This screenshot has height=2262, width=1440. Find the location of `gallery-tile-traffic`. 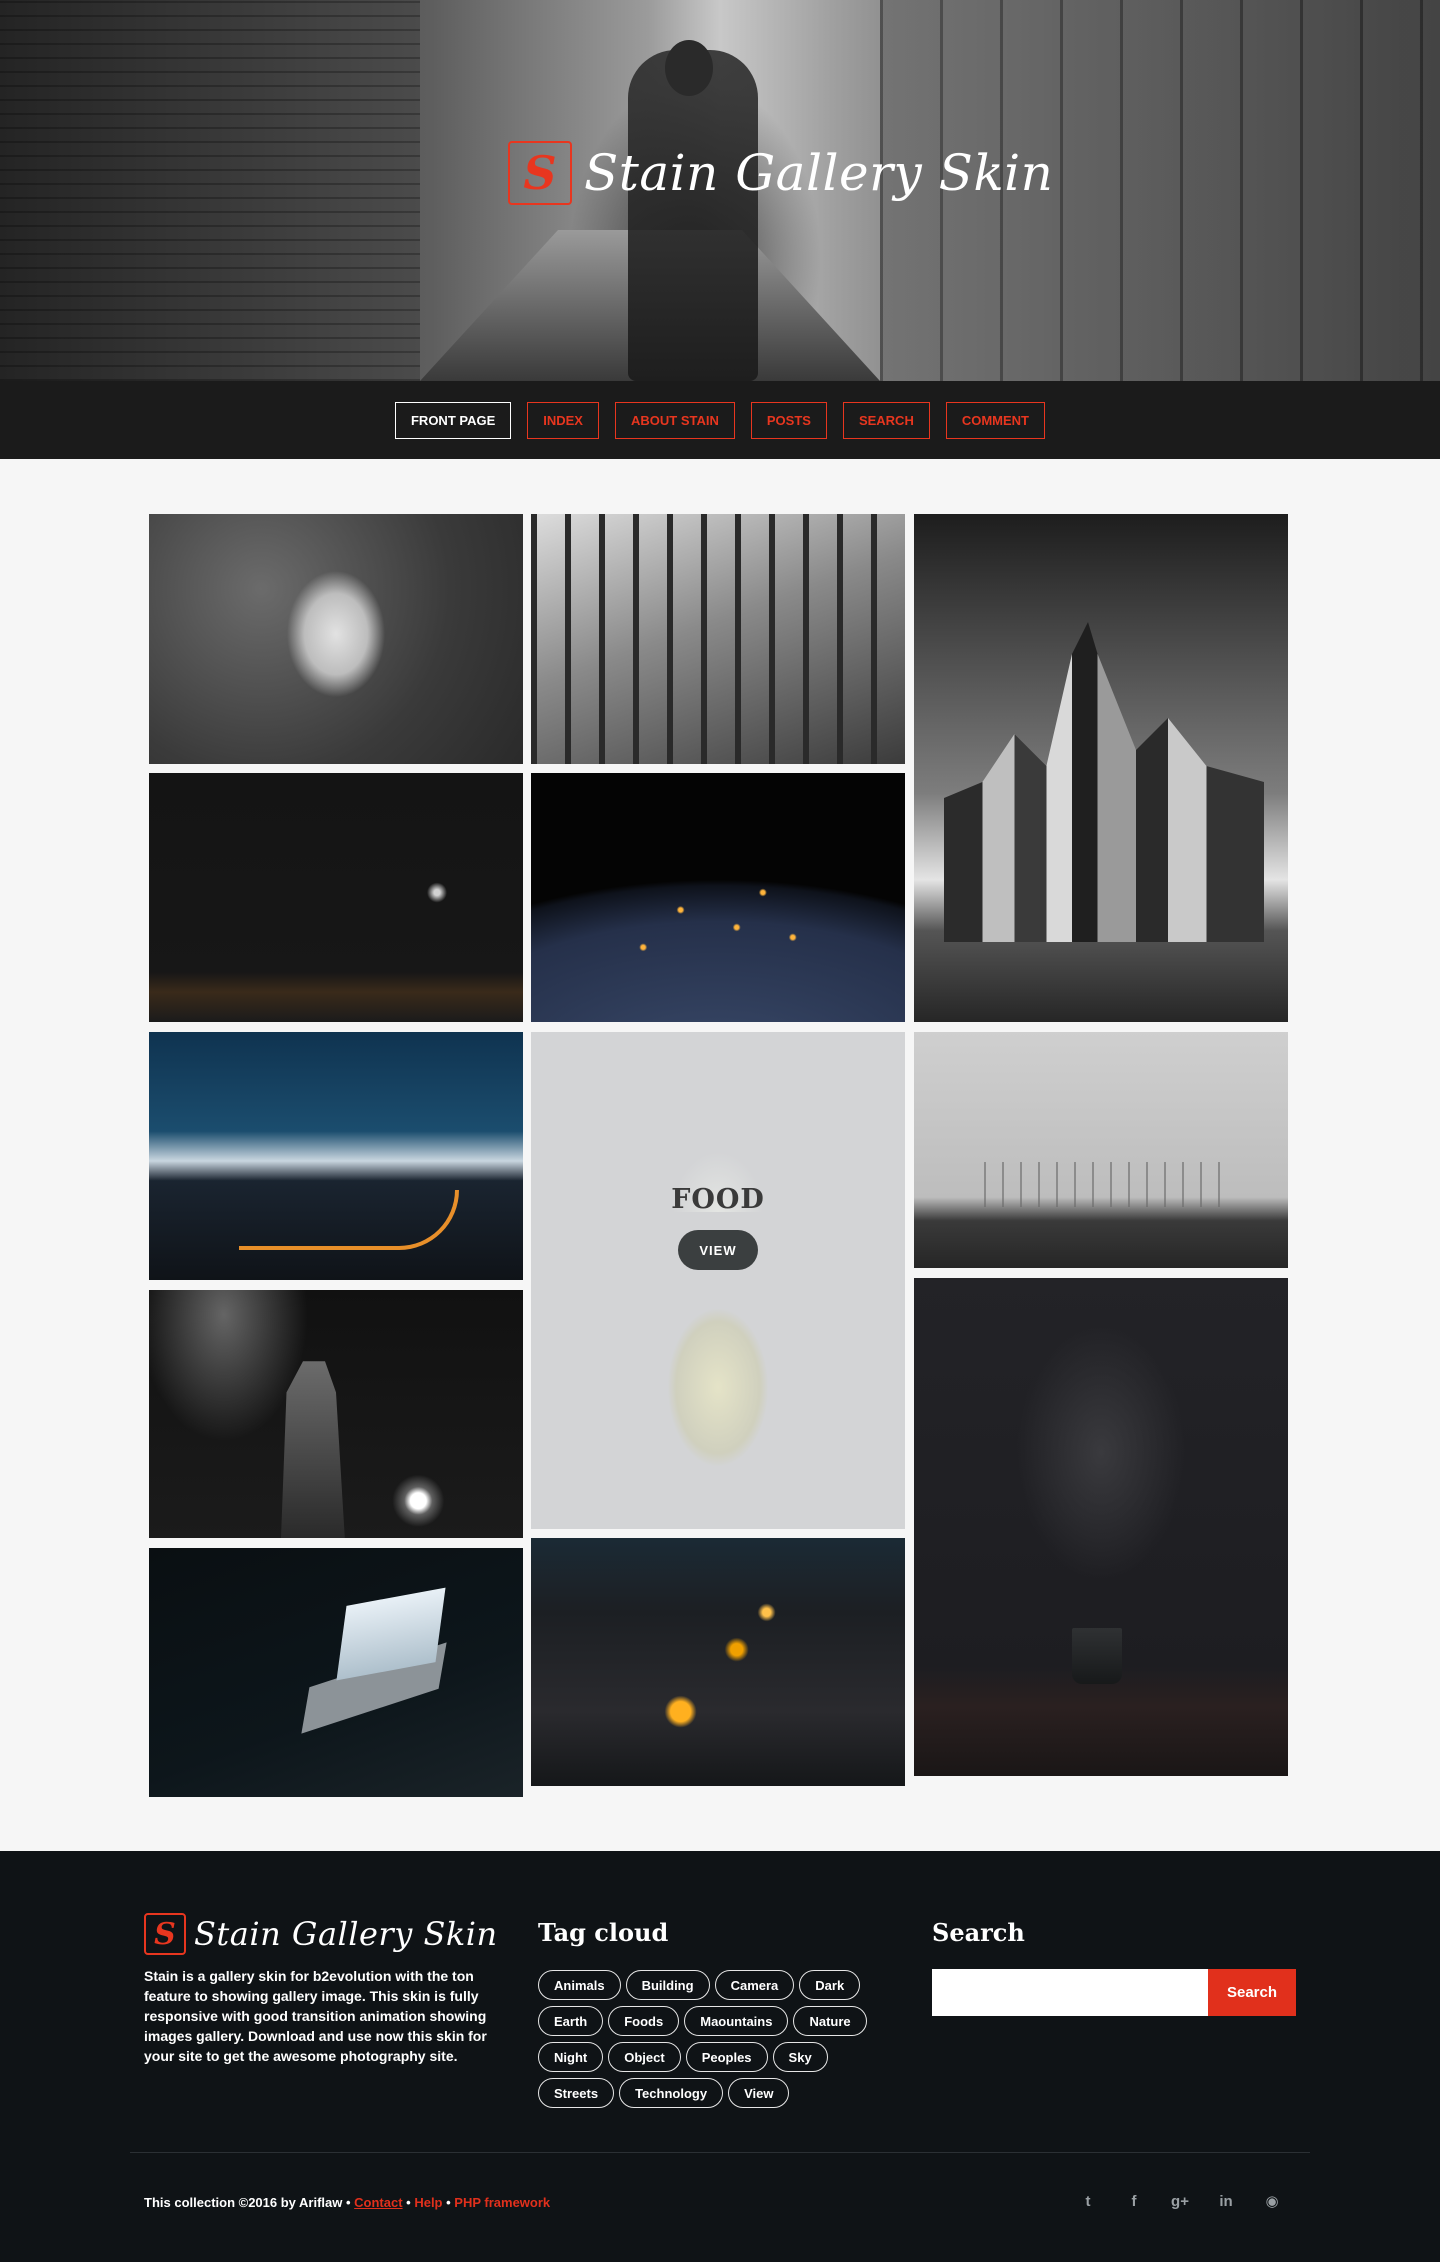

gallery-tile-traffic is located at coordinates (718, 1662).